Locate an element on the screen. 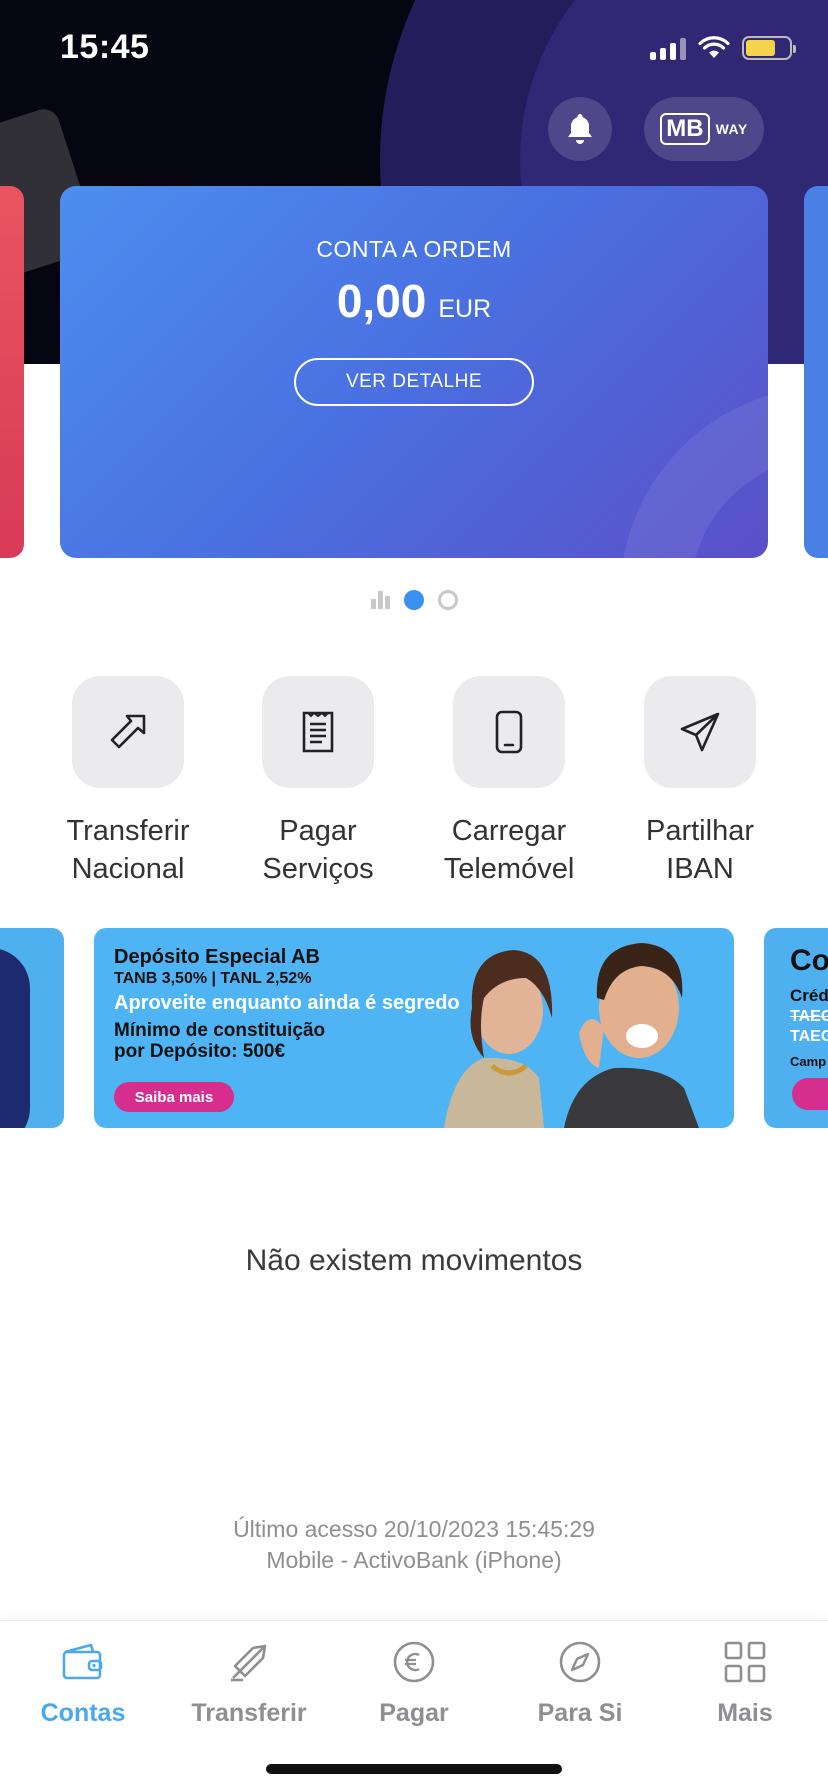 The height and width of the screenshot is (1792, 828). pager-dot is located at coordinates (447, 600).